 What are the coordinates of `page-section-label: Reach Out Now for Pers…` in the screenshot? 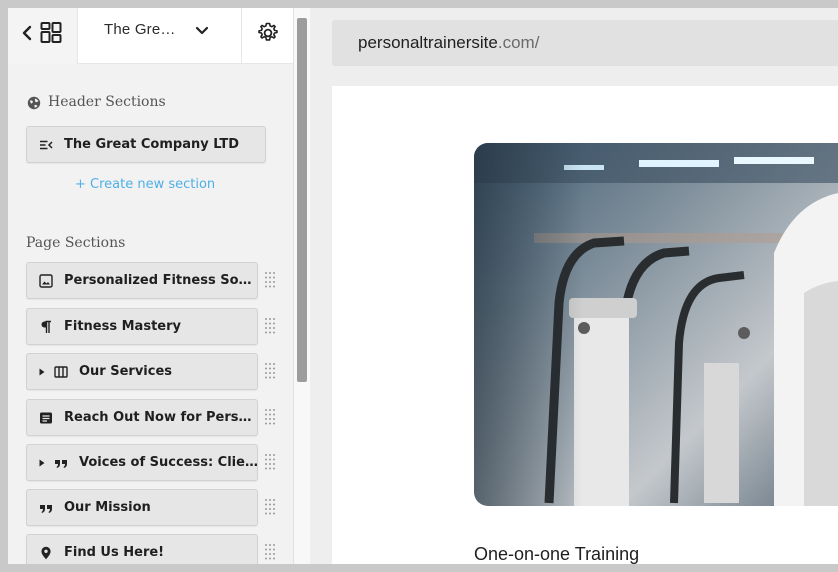 It's located at (158, 417).